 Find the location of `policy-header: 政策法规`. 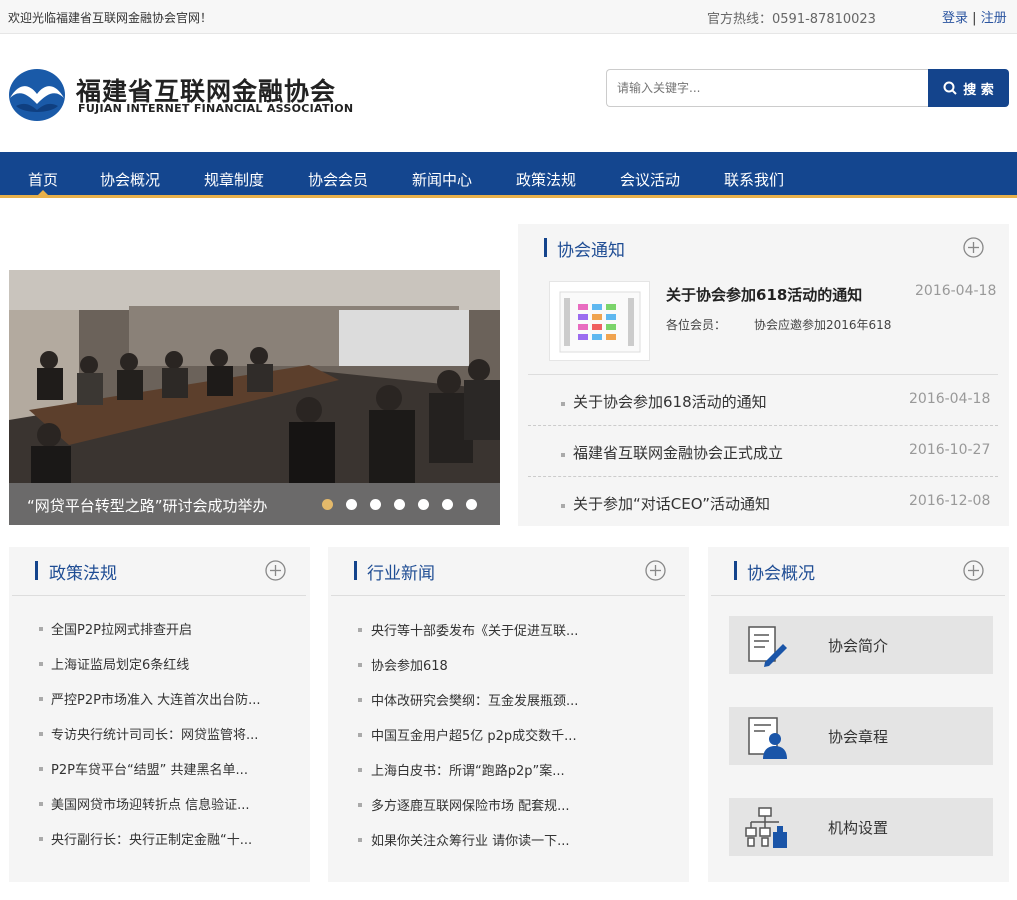

policy-header: 政策法规 is located at coordinates (159, 571).